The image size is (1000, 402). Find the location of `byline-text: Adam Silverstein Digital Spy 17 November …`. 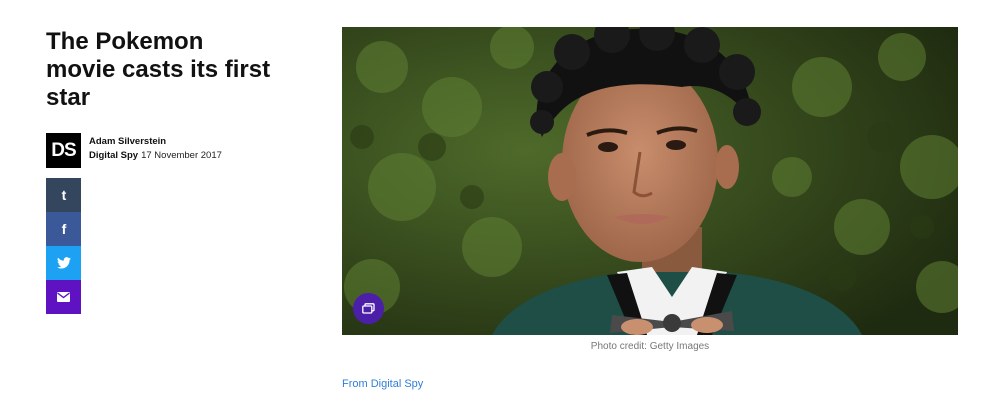

byline-text: Adam Silverstein Digital Spy 17 November … is located at coordinates (155, 150).